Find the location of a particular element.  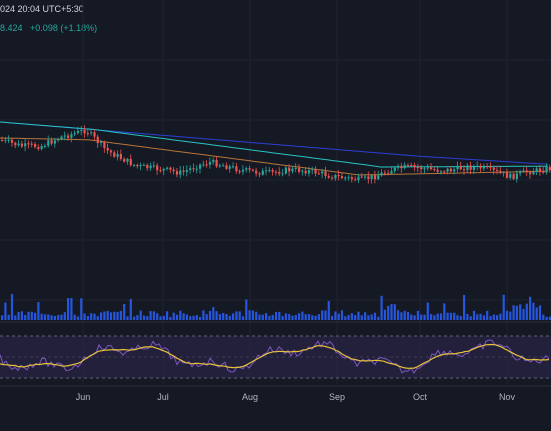

ma-line-orange is located at coordinates (274, 156).